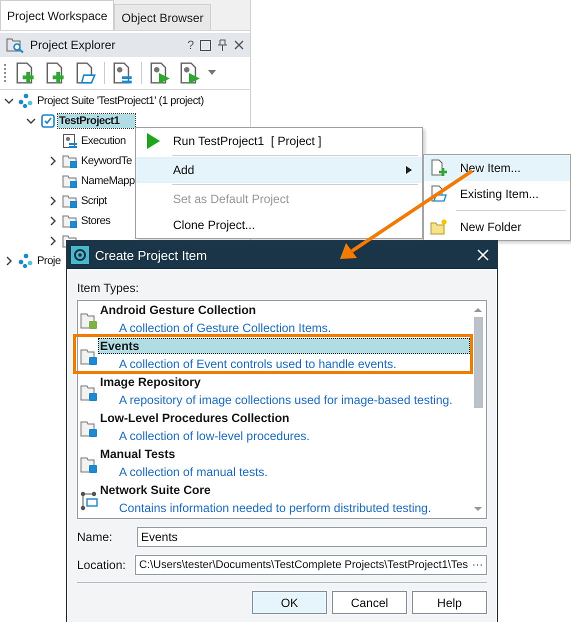 Image resolution: width=571 pixels, height=622 pixels. I want to click on item-type-description: A collection of Event controls used to handle events., so click(258, 364).